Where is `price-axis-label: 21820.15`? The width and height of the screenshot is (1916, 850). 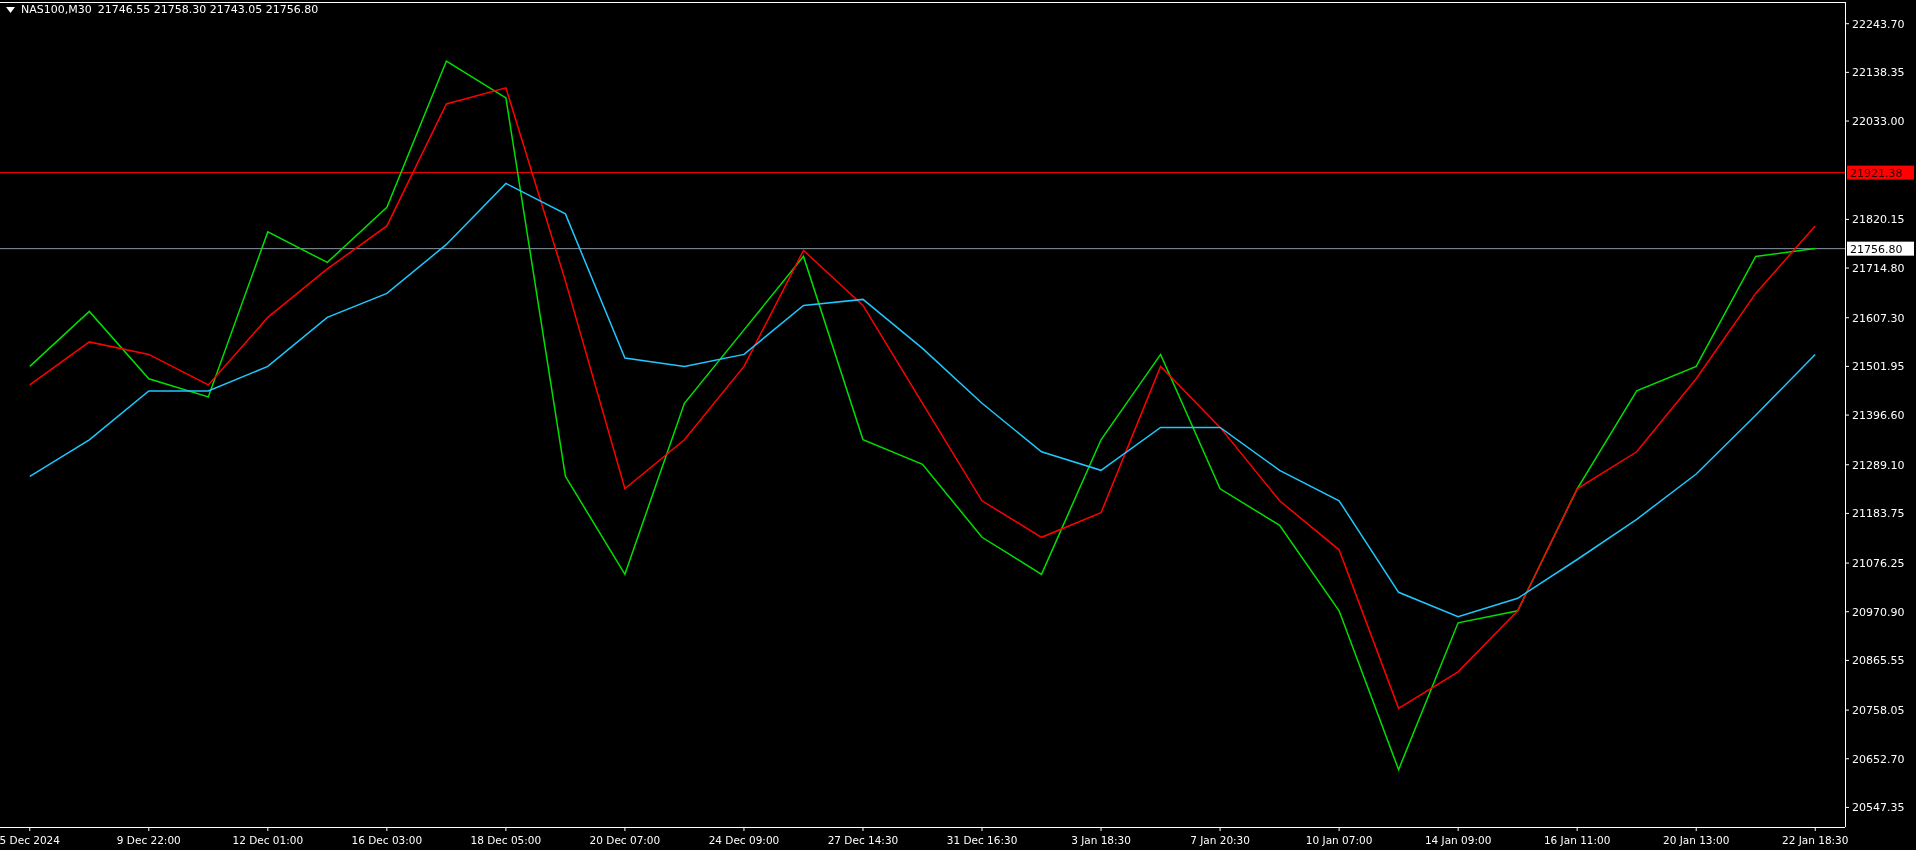
price-axis-label: 21820.15 is located at coordinates (1878, 220).